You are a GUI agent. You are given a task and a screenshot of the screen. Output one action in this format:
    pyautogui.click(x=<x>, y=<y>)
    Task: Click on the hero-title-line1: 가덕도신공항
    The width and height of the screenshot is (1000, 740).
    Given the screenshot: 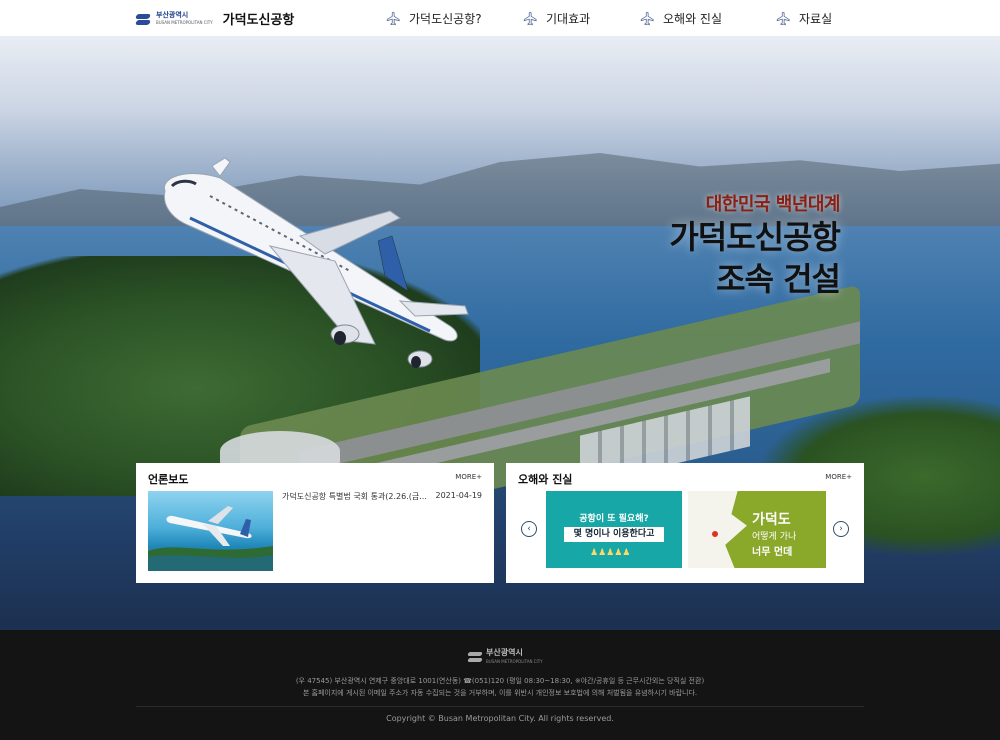 What is the action you would take?
    pyautogui.click(x=755, y=237)
    